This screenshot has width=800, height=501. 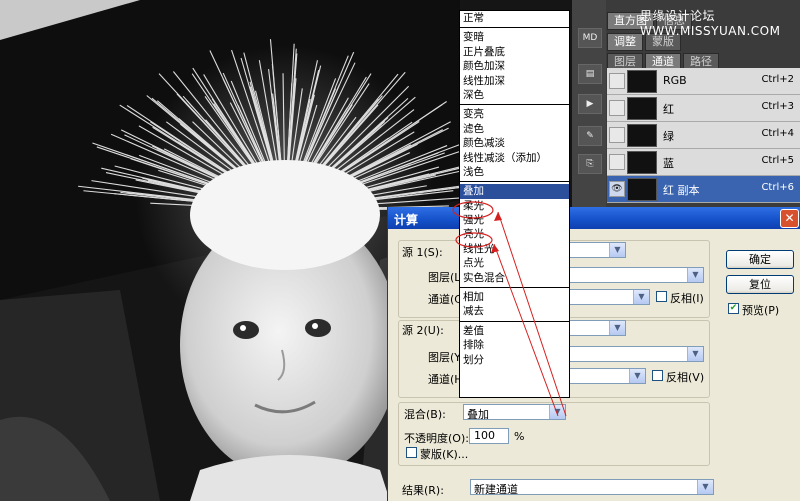 I want to click on blend-mode-item: 亮光, so click(x=514, y=234).